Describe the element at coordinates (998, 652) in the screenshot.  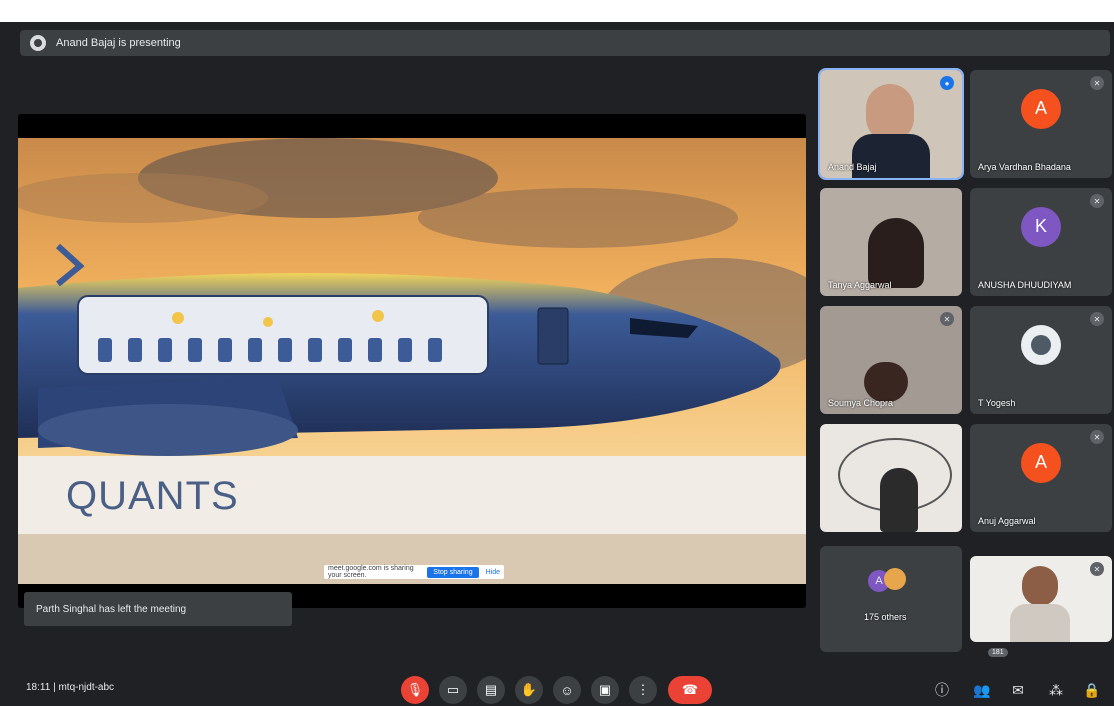
I see `participant-count-badge: 181` at that location.